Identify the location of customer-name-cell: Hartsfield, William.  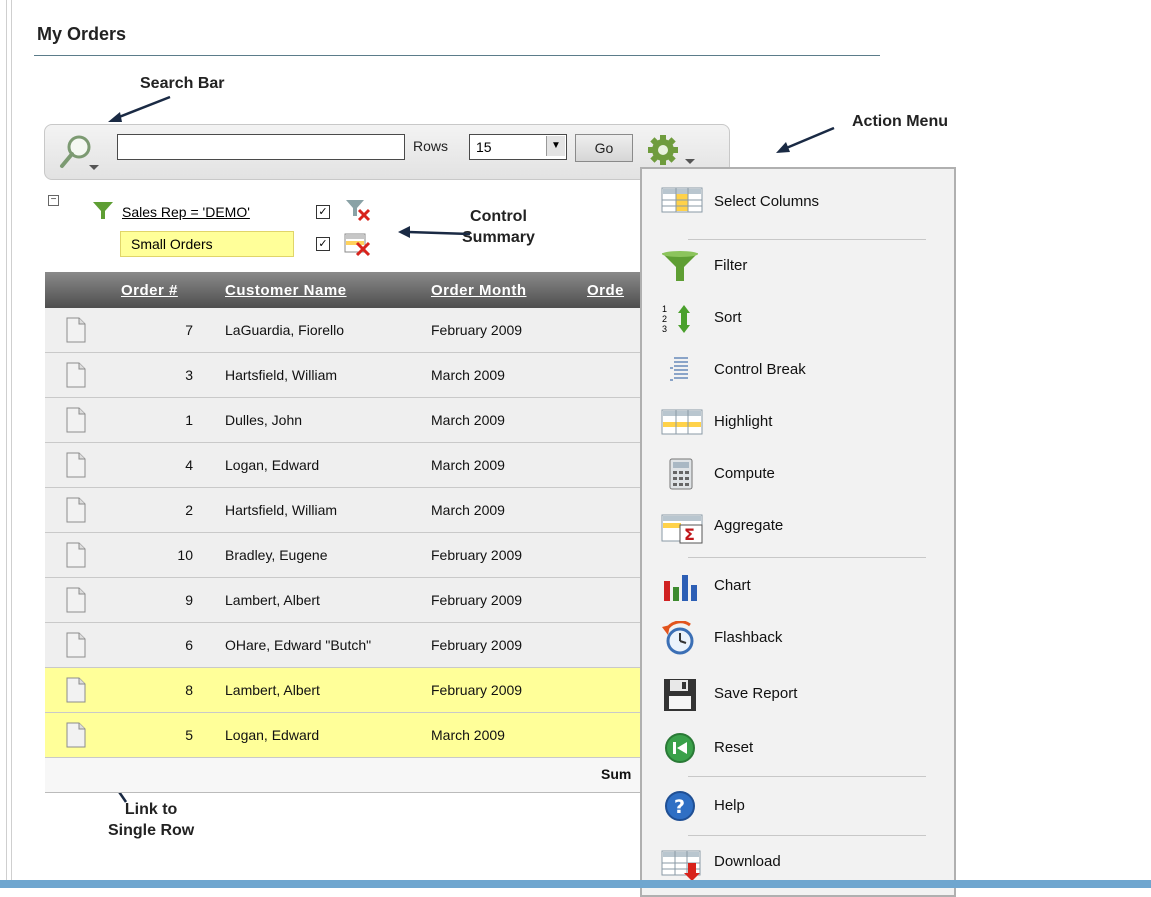
(281, 510).